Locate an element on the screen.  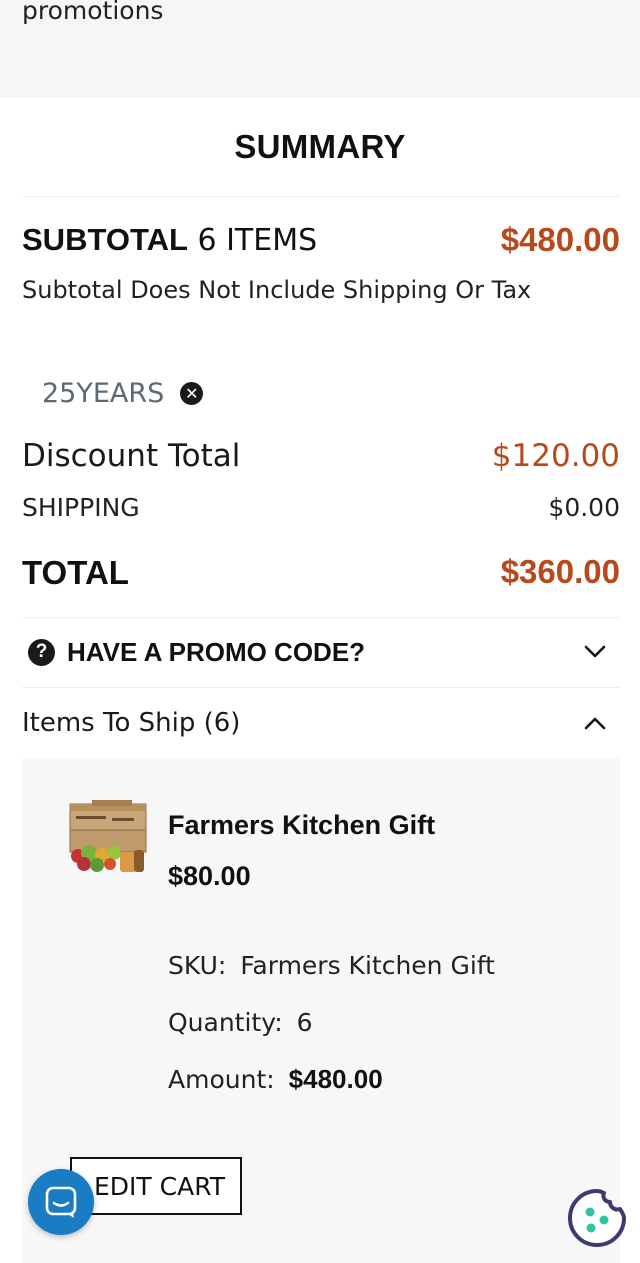
chat-icon is located at coordinates (61, 1202).